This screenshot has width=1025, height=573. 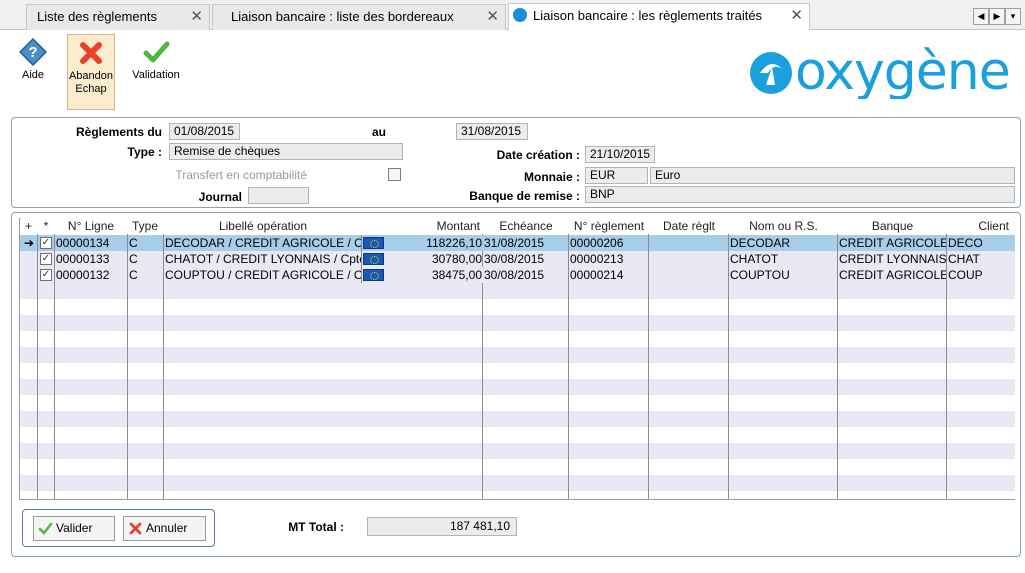 What do you see at coordinates (526, 259) in the screenshot?
I see `cell-echeance: 30/08/2015` at bounding box center [526, 259].